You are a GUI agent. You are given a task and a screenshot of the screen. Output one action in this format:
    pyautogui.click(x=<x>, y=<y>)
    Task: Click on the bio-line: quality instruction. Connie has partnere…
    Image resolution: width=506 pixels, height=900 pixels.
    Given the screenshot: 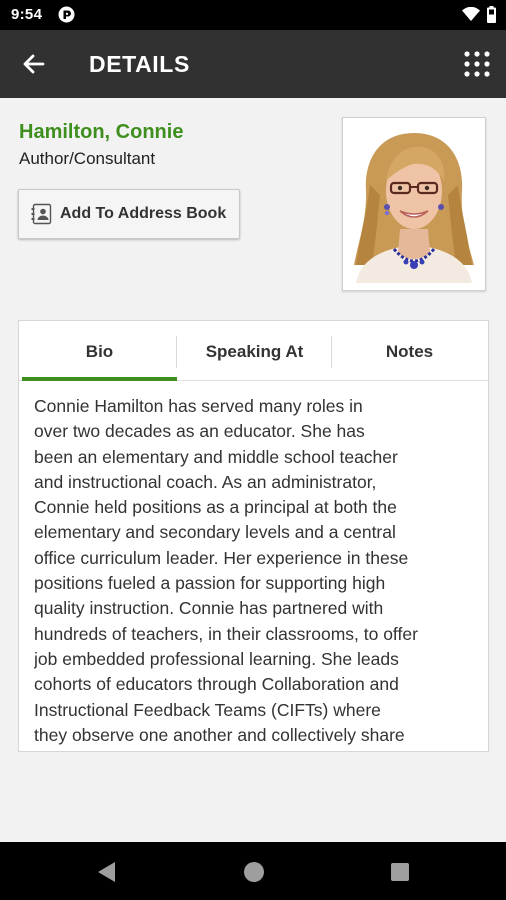 What is the action you would take?
    pyautogui.click(x=209, y=608)
    